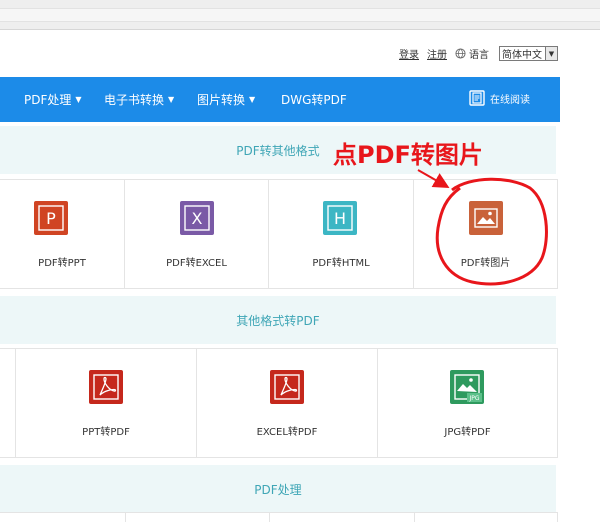 The height and width of the screenshot is (522, 600). What do you see at coordinates (522, 55) in the screenshot?
I see `language-value: 简体中文` at bounding box center [522, 55].